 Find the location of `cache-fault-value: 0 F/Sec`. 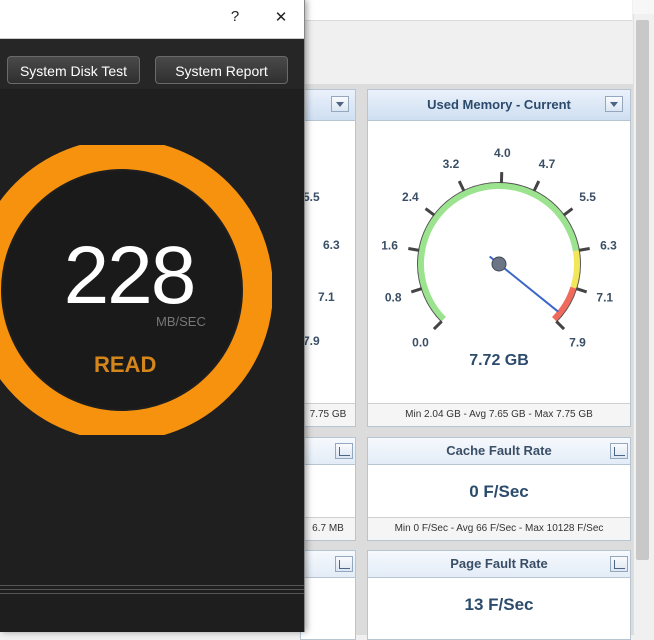

cache-fault-value: 0 F/Sec is located at coordinates (499, 492).